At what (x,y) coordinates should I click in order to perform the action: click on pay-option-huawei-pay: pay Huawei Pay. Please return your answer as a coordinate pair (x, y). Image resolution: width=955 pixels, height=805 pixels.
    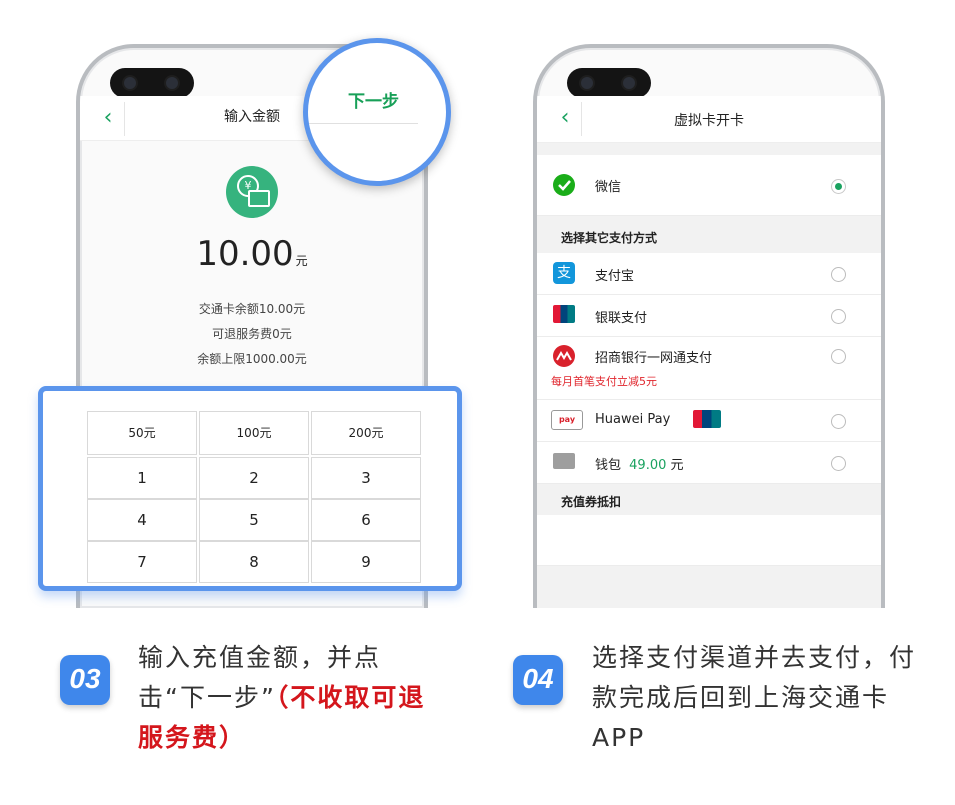
    Looking at the image, I should click on (709, 421).